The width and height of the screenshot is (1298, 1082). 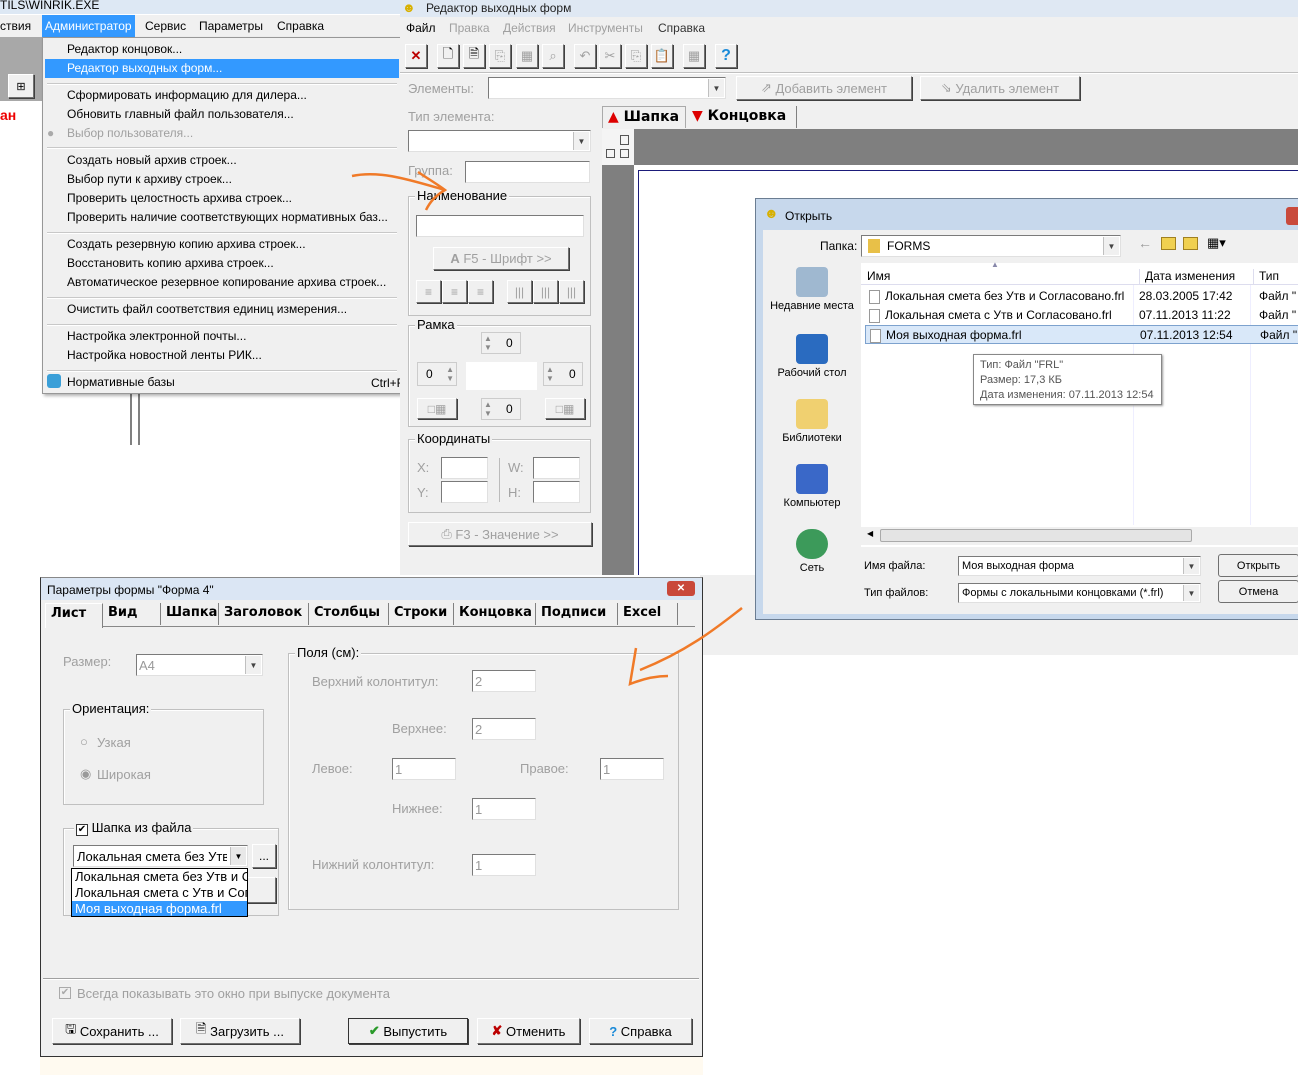 I want to click on close-button, so click(x=1292, y=216).